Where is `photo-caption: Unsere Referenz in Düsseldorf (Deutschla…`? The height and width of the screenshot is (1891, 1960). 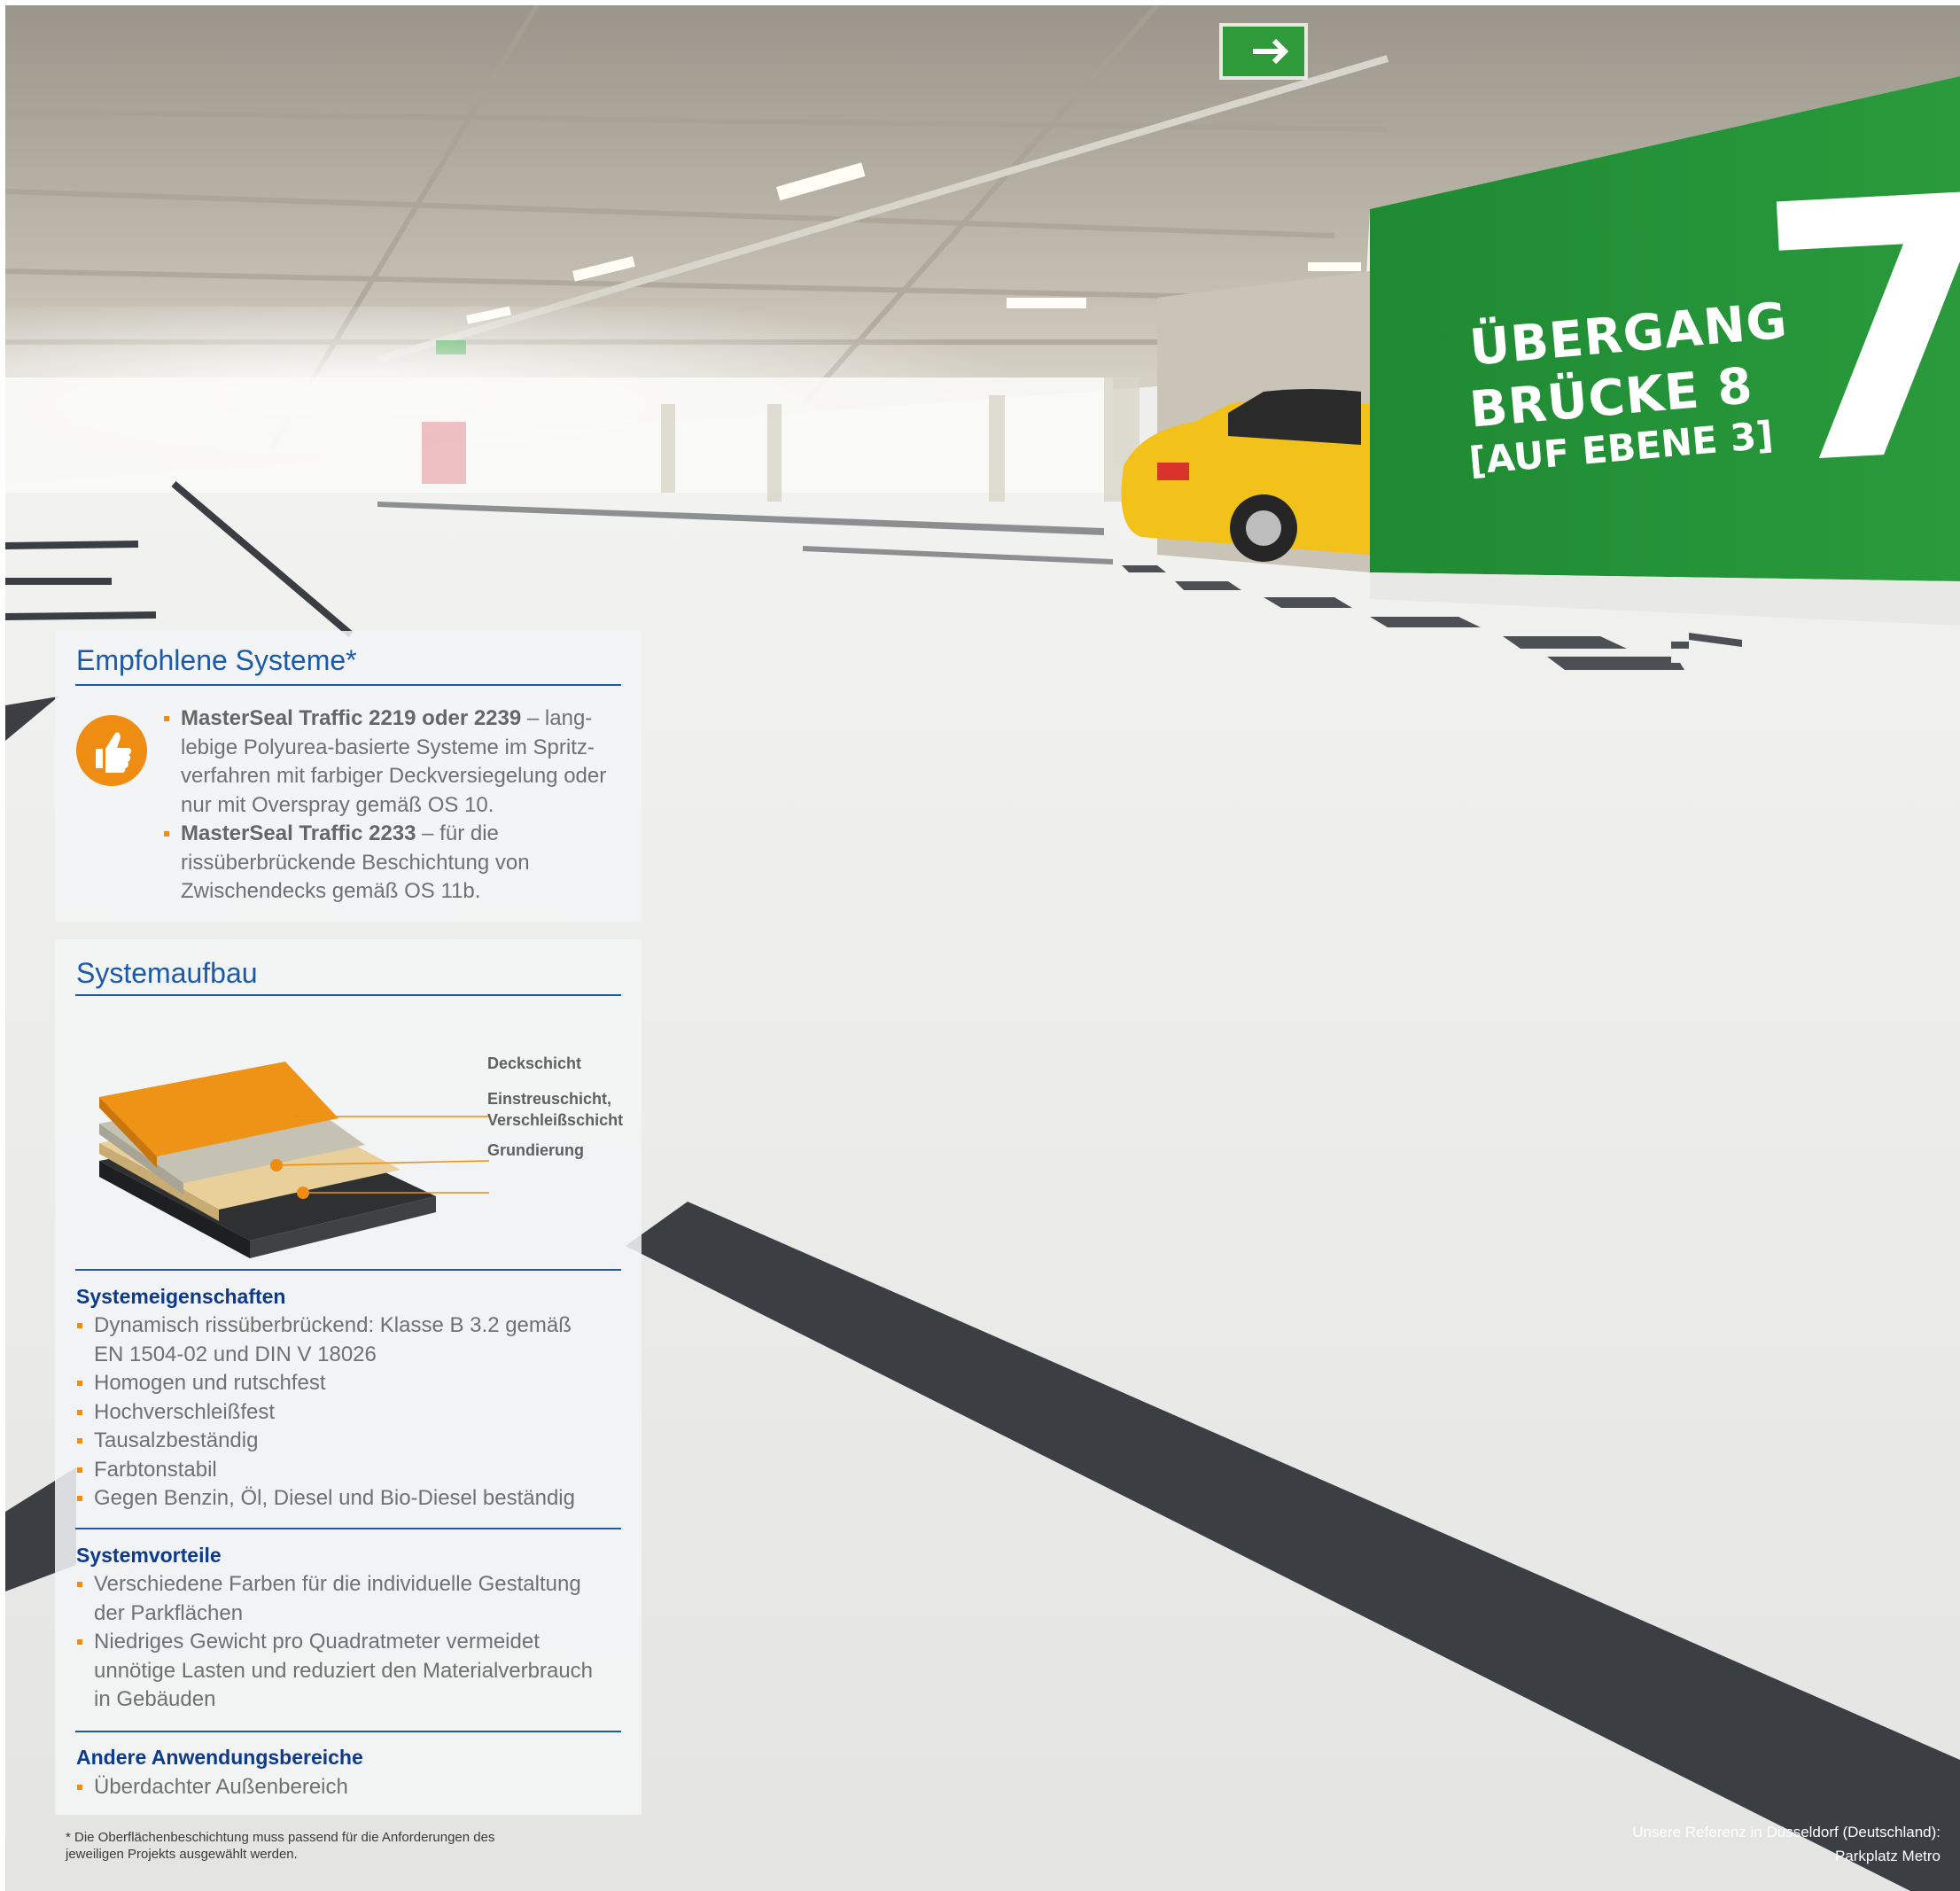 photo-caption: Unsere Referenz in Düsseldorf (Deutschla… is located at coordinates (1786, 1844).